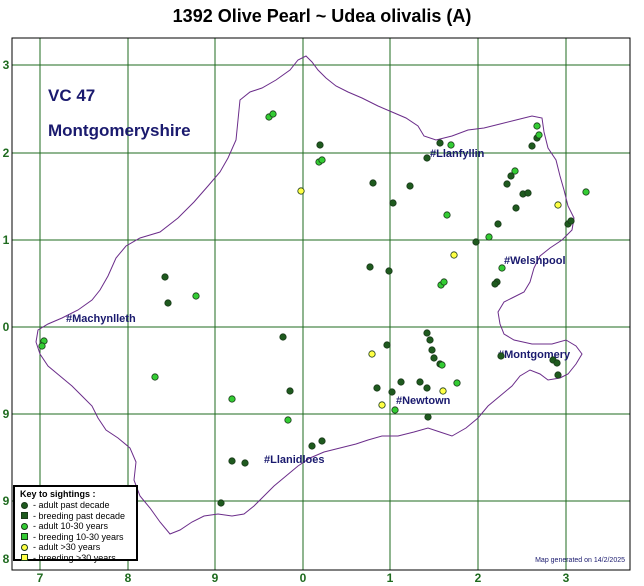  Describe the element at coordinates (6, 327) in the screenshot. I see `y-tick-label: 0` at that location.